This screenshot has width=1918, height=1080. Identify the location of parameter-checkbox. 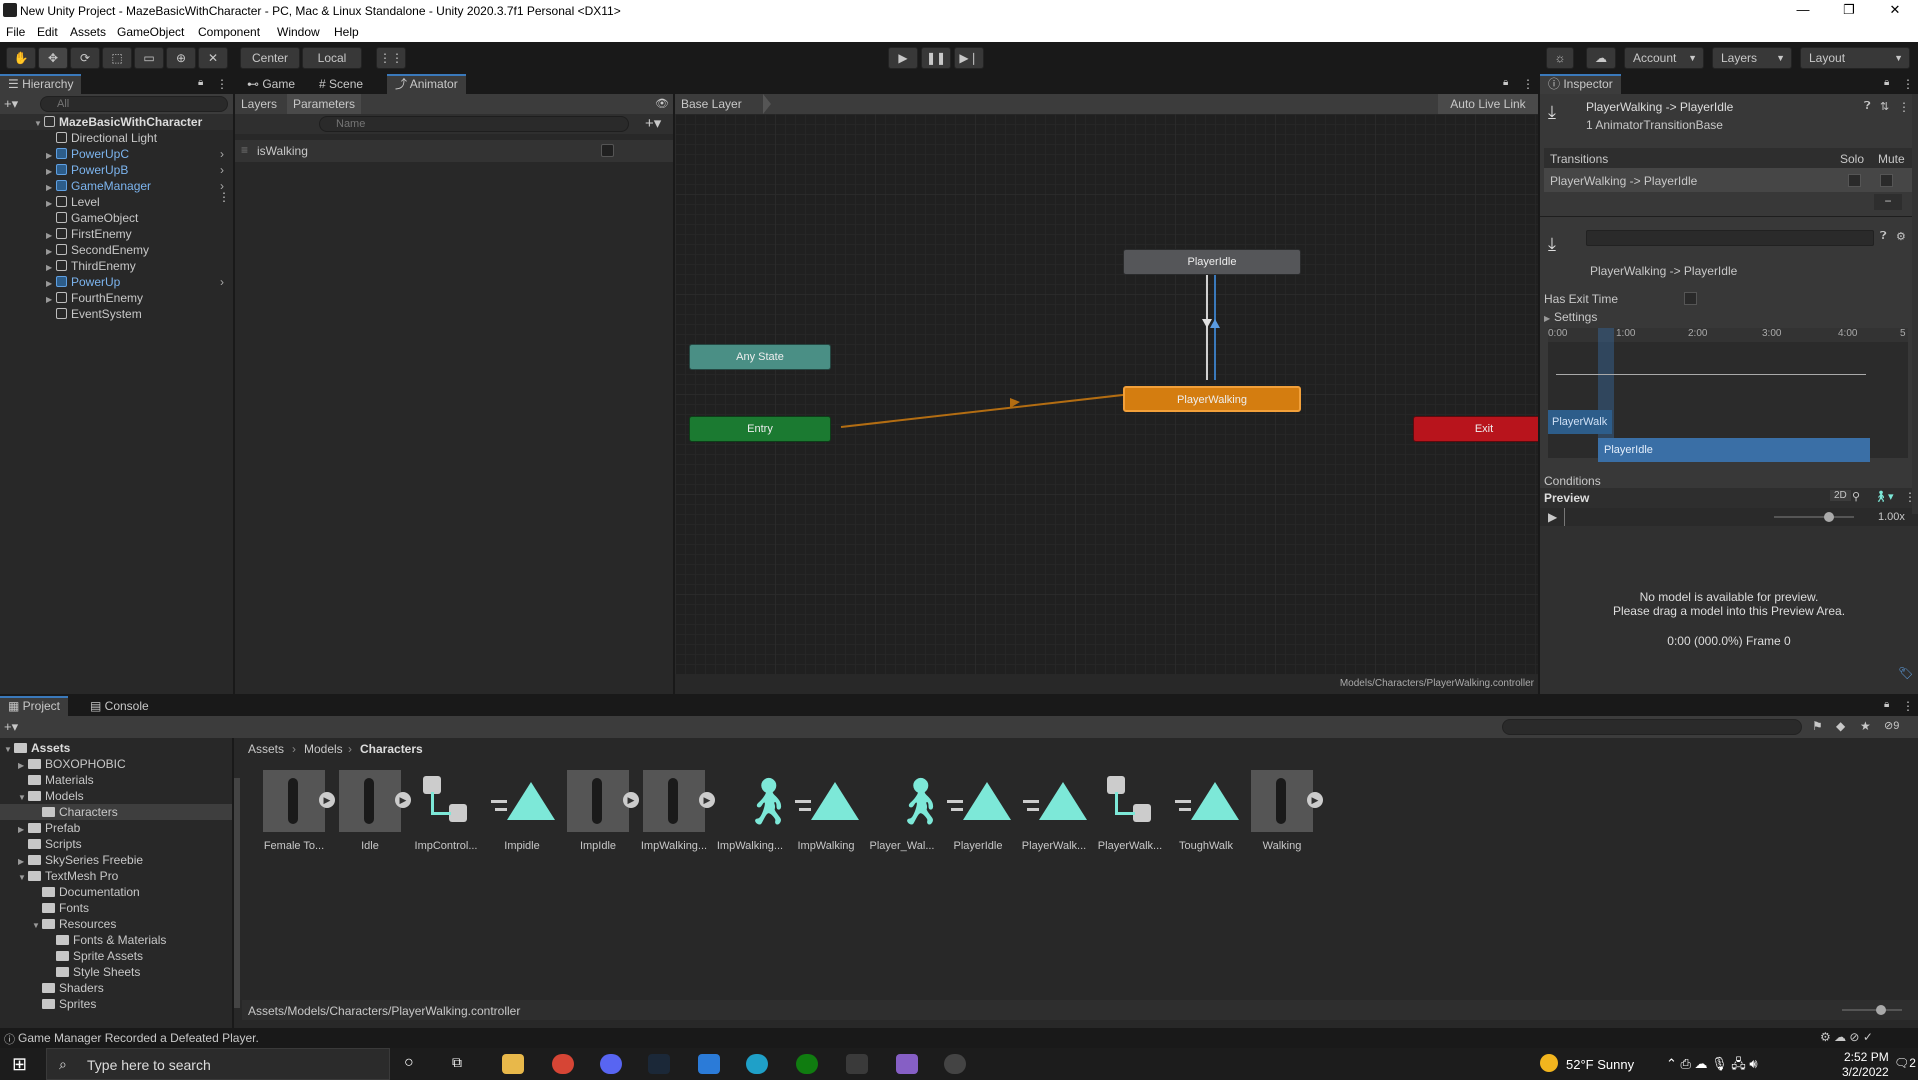
(607, 150).